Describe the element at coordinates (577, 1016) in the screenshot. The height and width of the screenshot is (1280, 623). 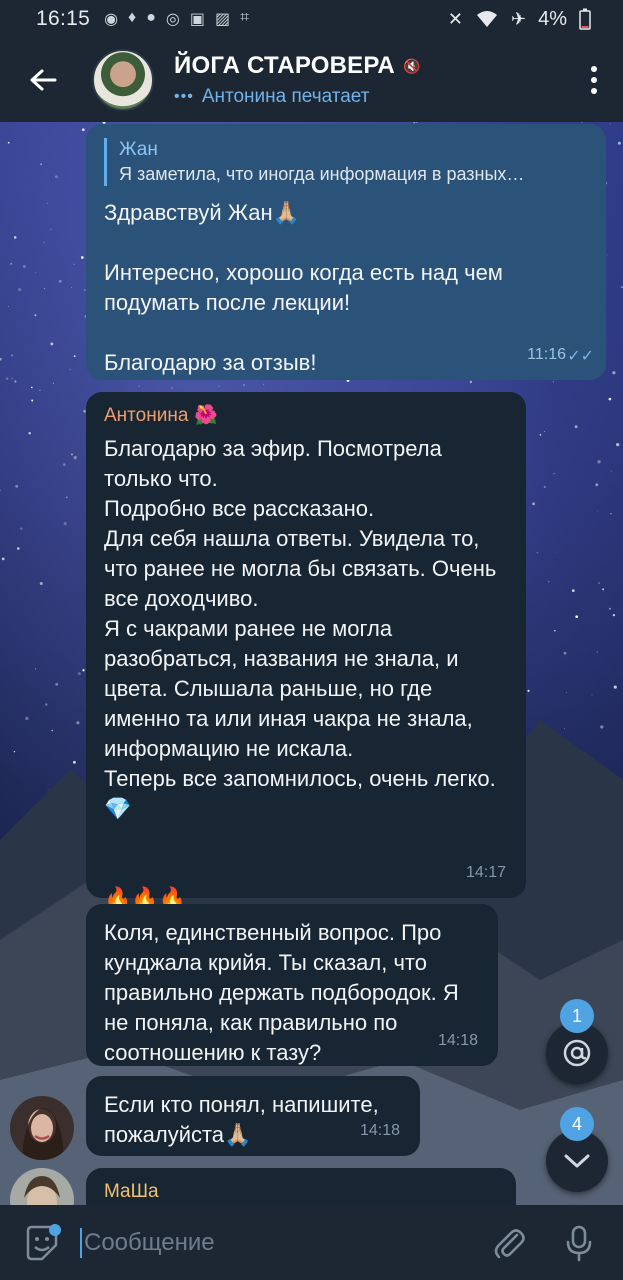
I see `mentions-count-badge: 1` at that location.